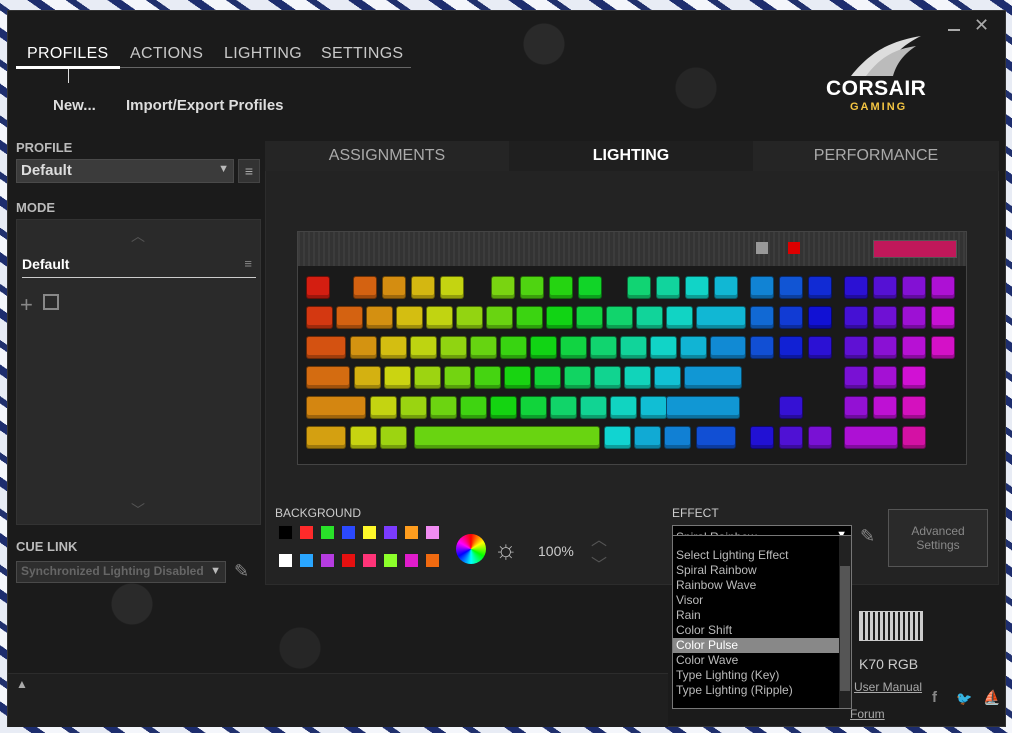  What do you see at coordinates (249, 171) in the screenshot?
I see `profile-menu-button: ≡` at bounding box center [249, 171].